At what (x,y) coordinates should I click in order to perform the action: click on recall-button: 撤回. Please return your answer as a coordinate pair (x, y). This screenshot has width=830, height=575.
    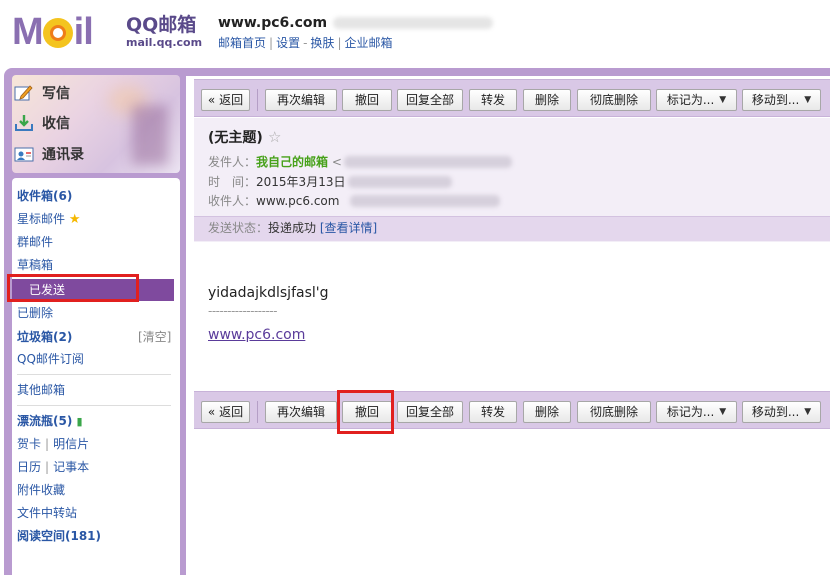
    Looking at the image, I should click on (367, 100).